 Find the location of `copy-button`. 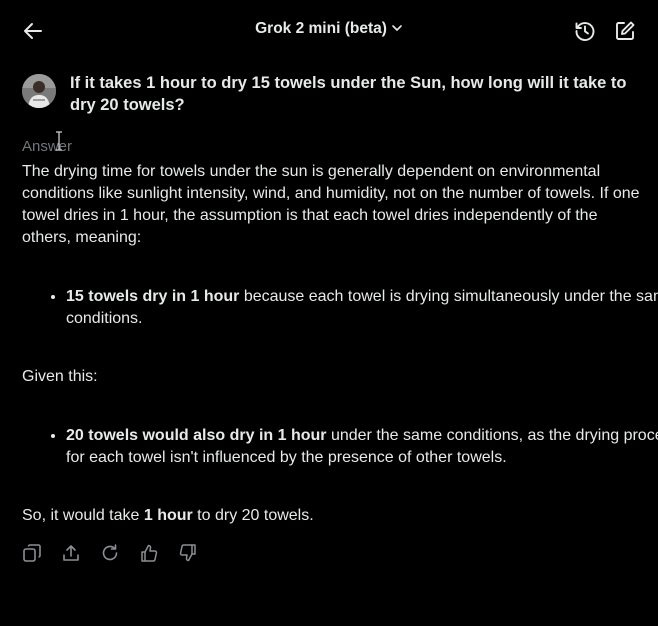

copy-button is located at coordinates (32, 553).